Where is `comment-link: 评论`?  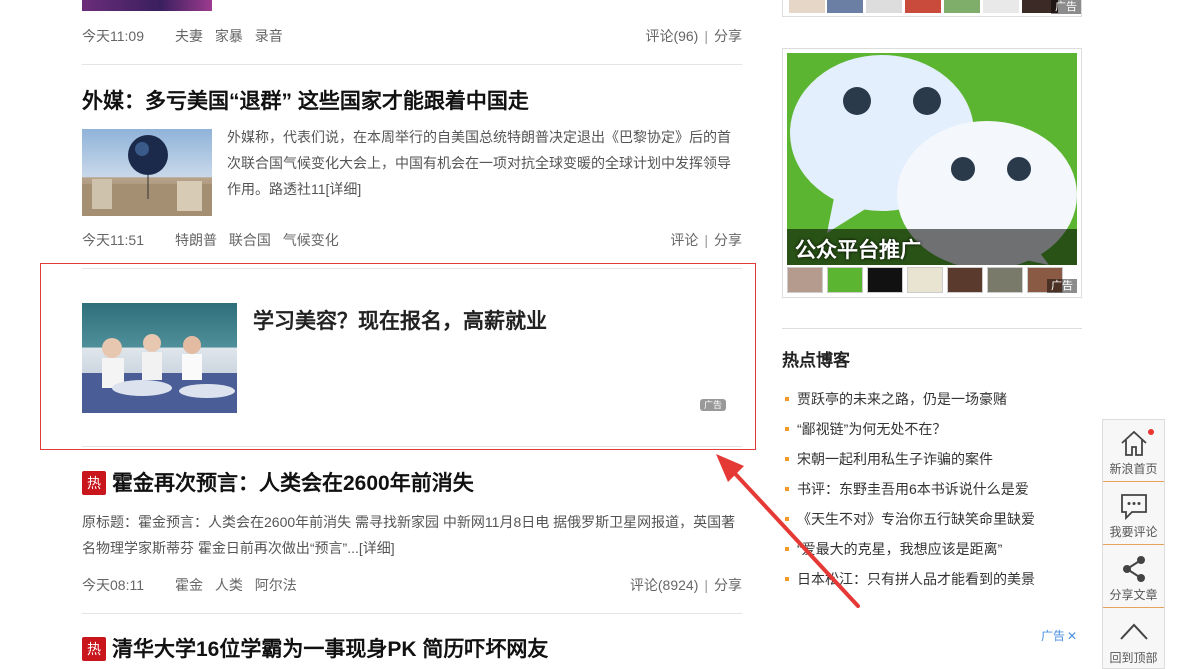 comment-link: 评论 is located at coordinates (684, 240).